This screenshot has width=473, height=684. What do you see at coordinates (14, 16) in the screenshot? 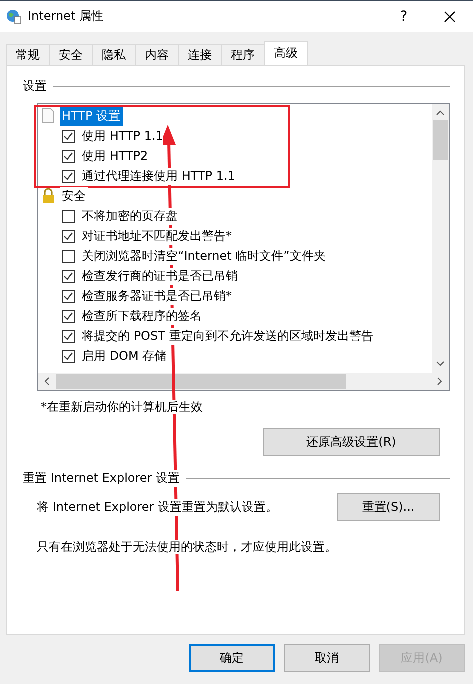
I see `globe-icon` at bounding box center [14, 16].